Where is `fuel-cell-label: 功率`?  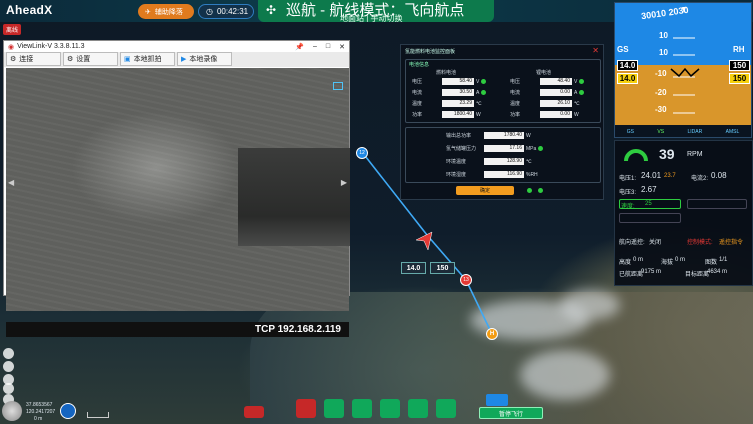
fuel-cell-label: 功率 is located at coordinates (417, 115).